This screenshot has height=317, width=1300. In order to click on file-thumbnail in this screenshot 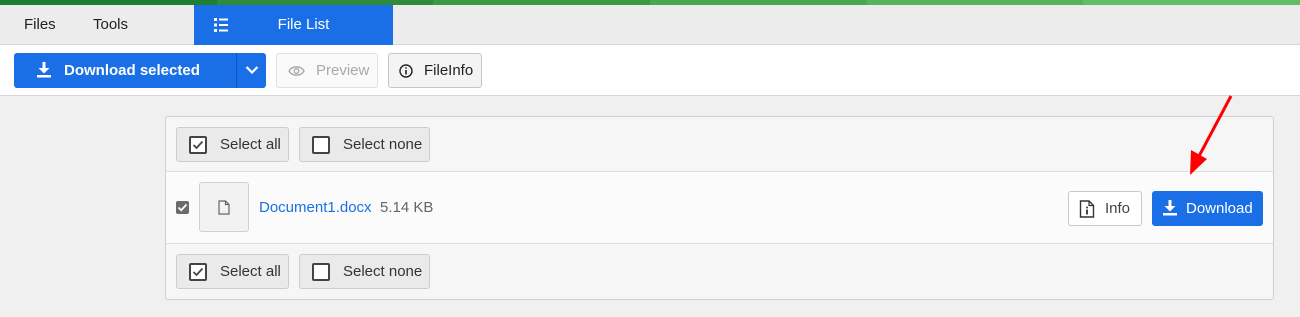, I will do `click(224, 207)`.